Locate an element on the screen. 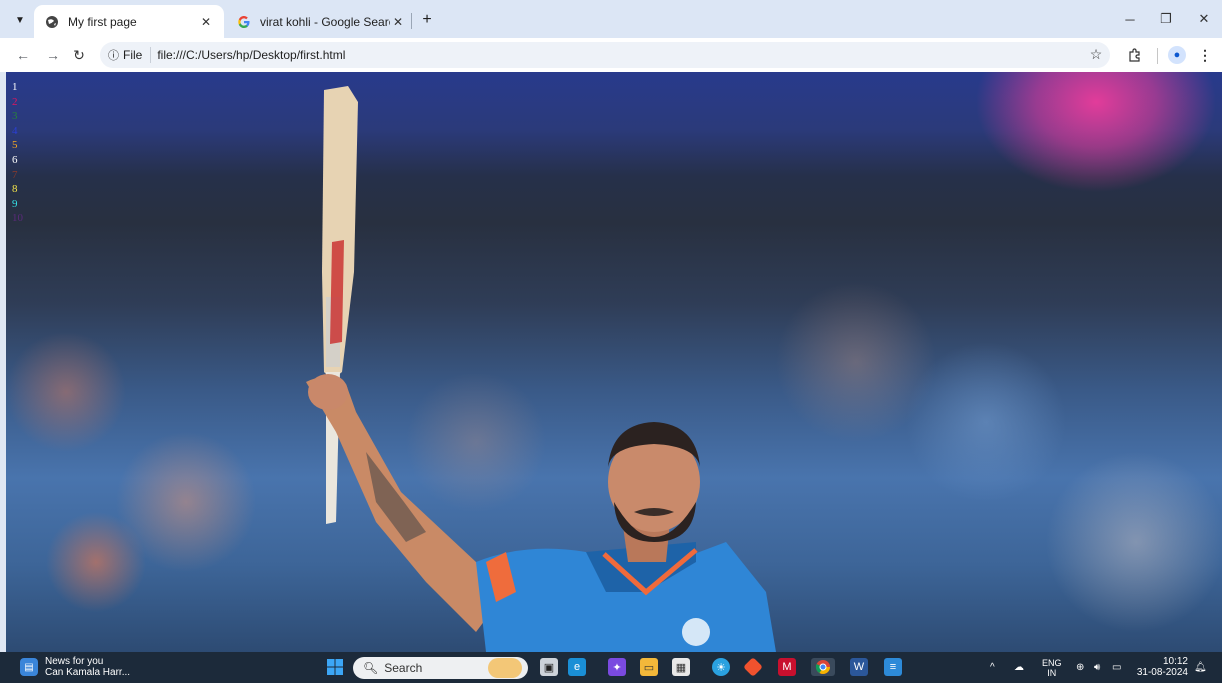 The height and width of the screenshot is (683, 1222). avatar-icon: ● is located at coordinates (1177, 55).